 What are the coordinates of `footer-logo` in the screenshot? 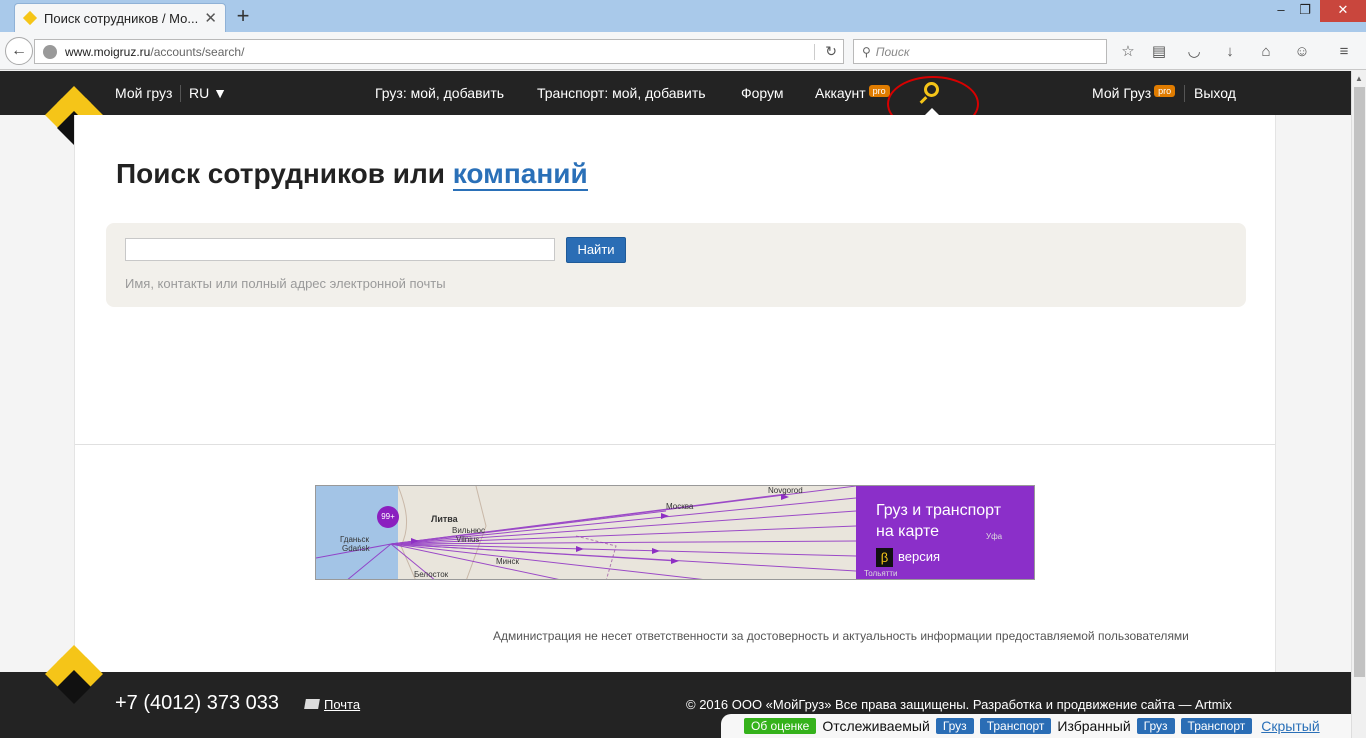 It's located at (74, 674).